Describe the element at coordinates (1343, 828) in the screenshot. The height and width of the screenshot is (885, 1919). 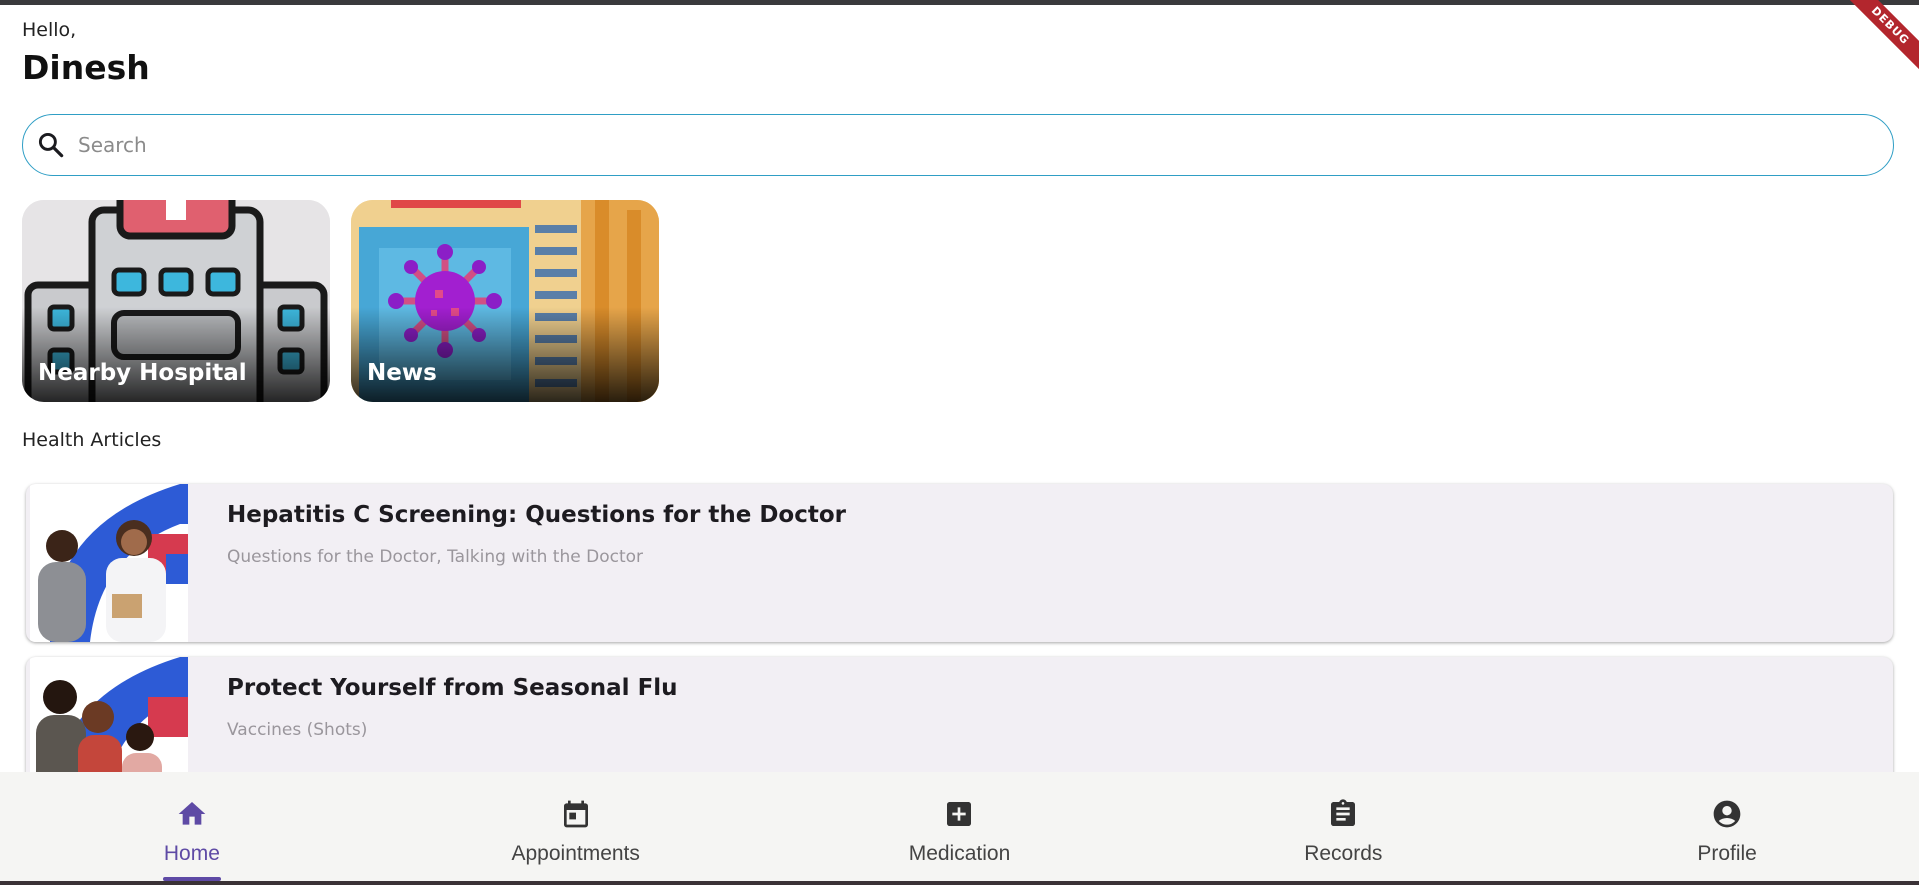
I see `nav-item-records: Records` at that location.